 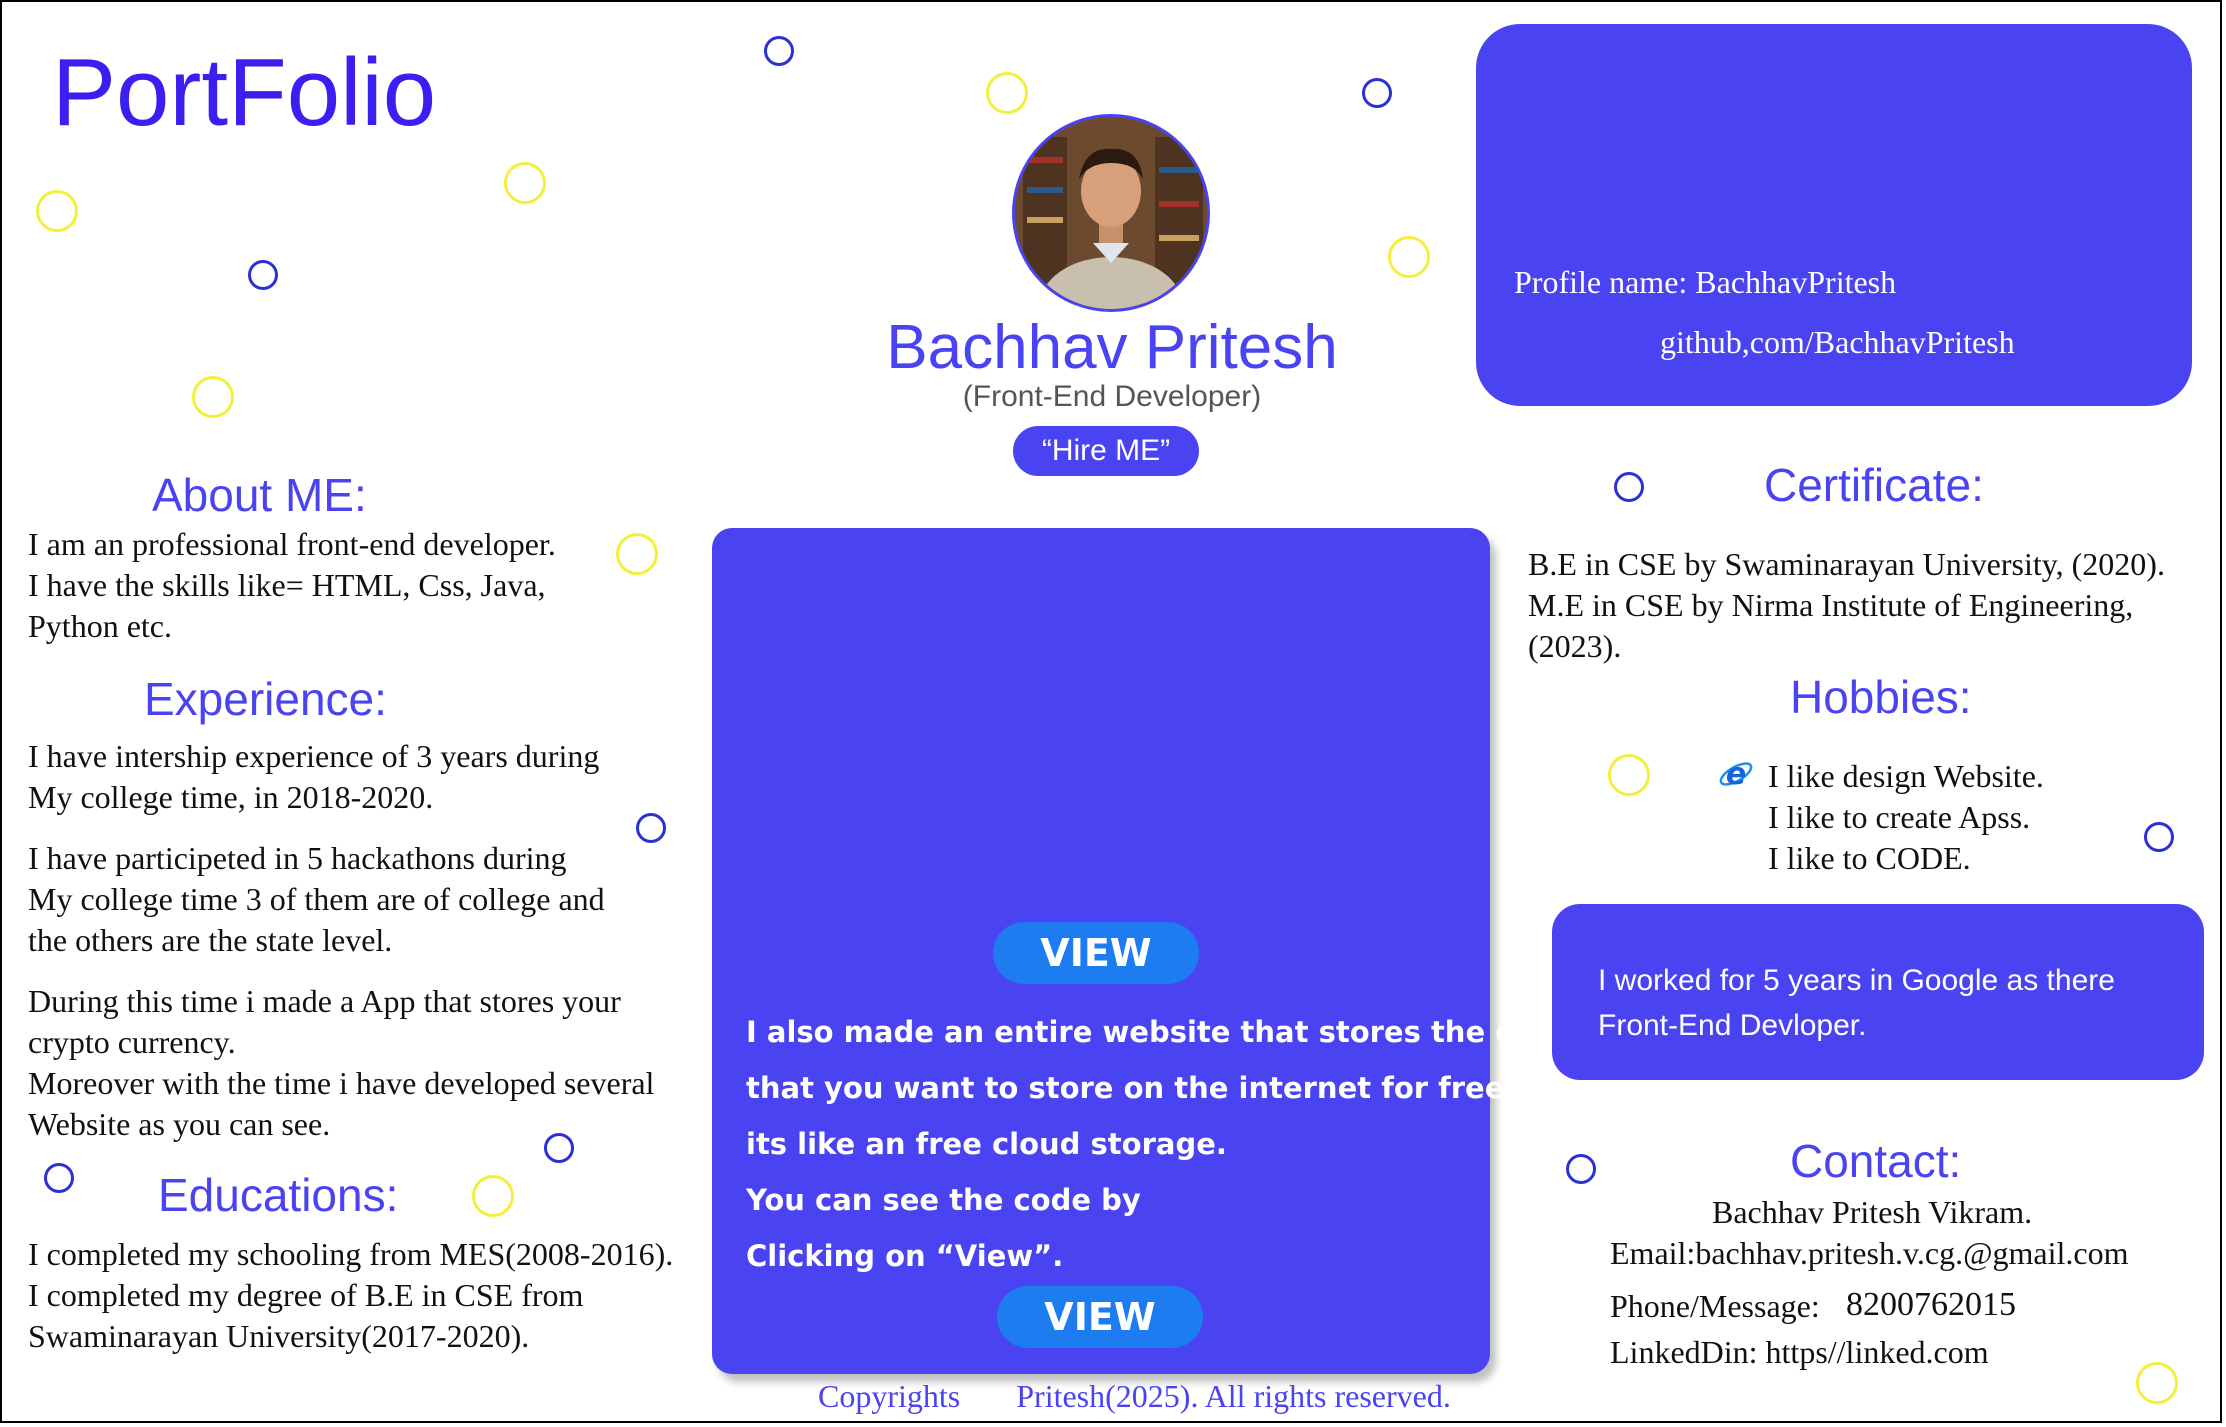 What do you see at coordinates (1705, 282) in the screenshot?
I see `profile-name-text: Profile name: BachhavPritesh` at bounding box center [1705, 282].